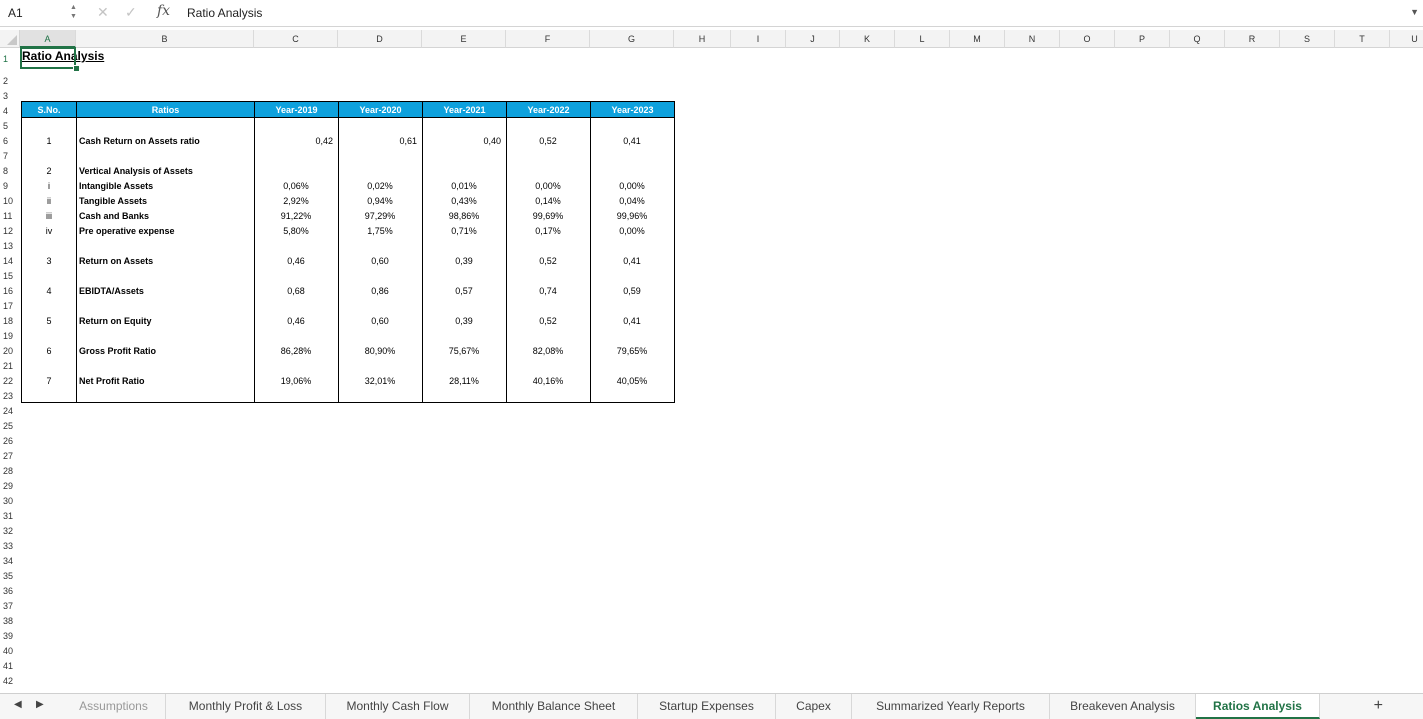 This screenshot has width=1423, height=719. What do you see at coordinates (10, 396) in the screenshot?
I see `row-header-23: 23` at bounding box center [10, 396].